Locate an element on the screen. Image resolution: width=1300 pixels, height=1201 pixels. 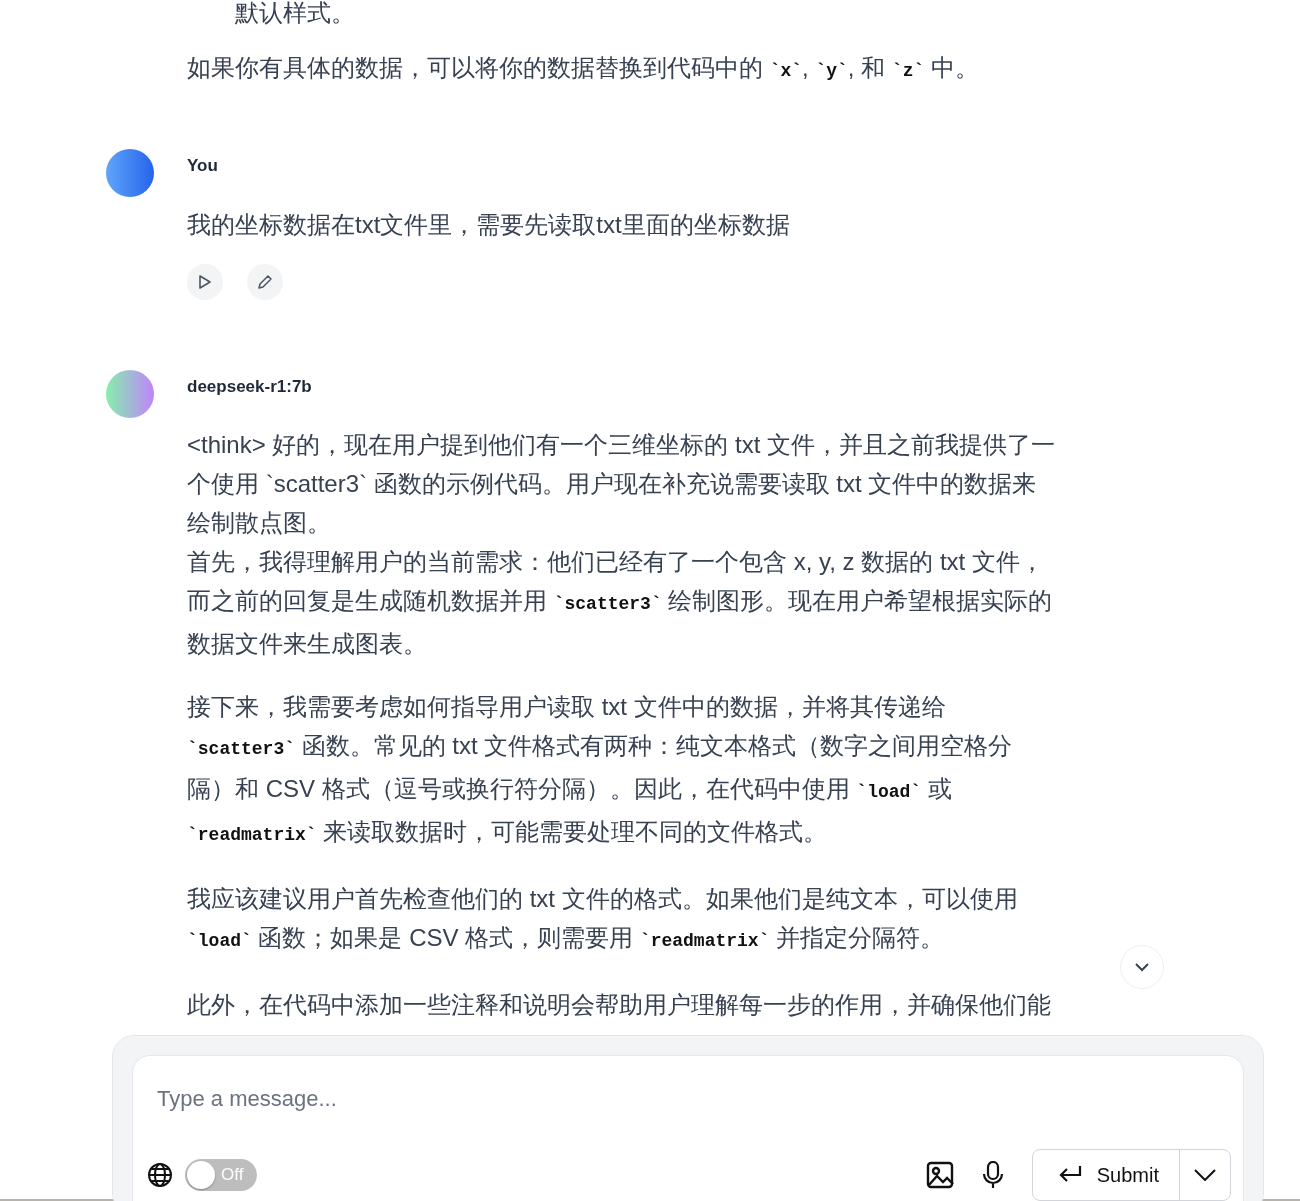
image-icon is located at coordinates (939, 1175).